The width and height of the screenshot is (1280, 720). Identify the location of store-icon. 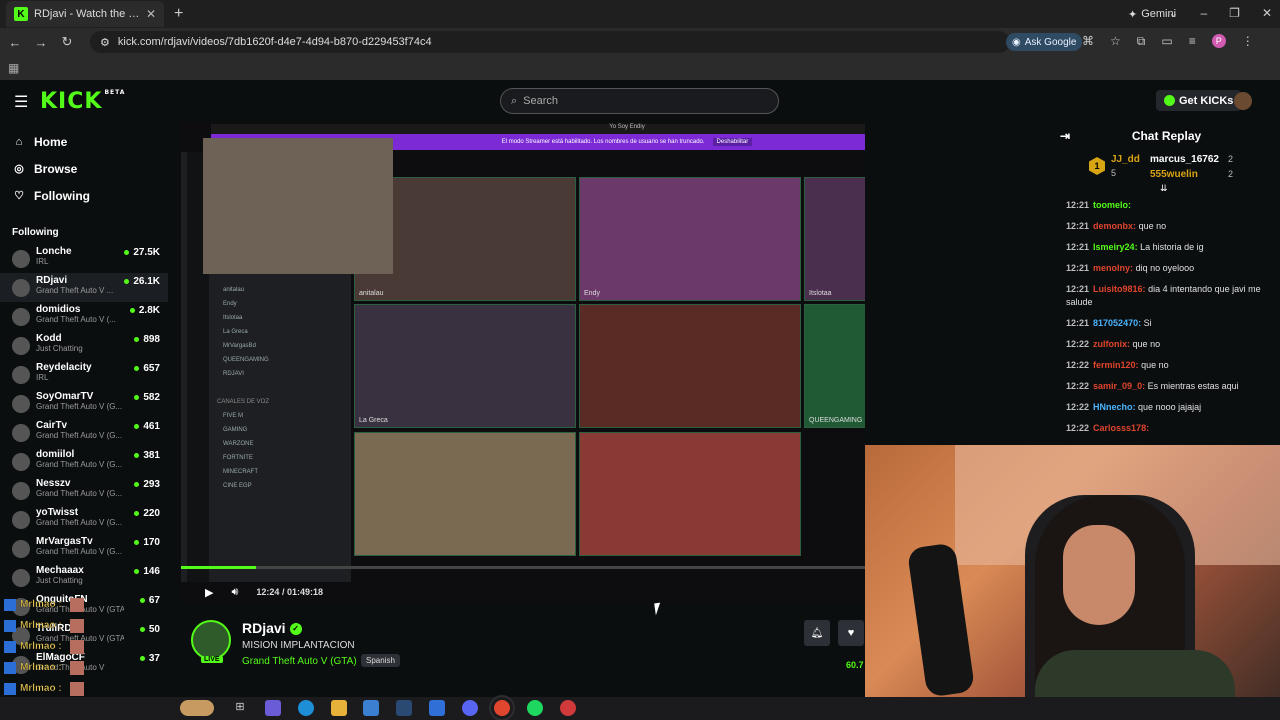
(371, 708).